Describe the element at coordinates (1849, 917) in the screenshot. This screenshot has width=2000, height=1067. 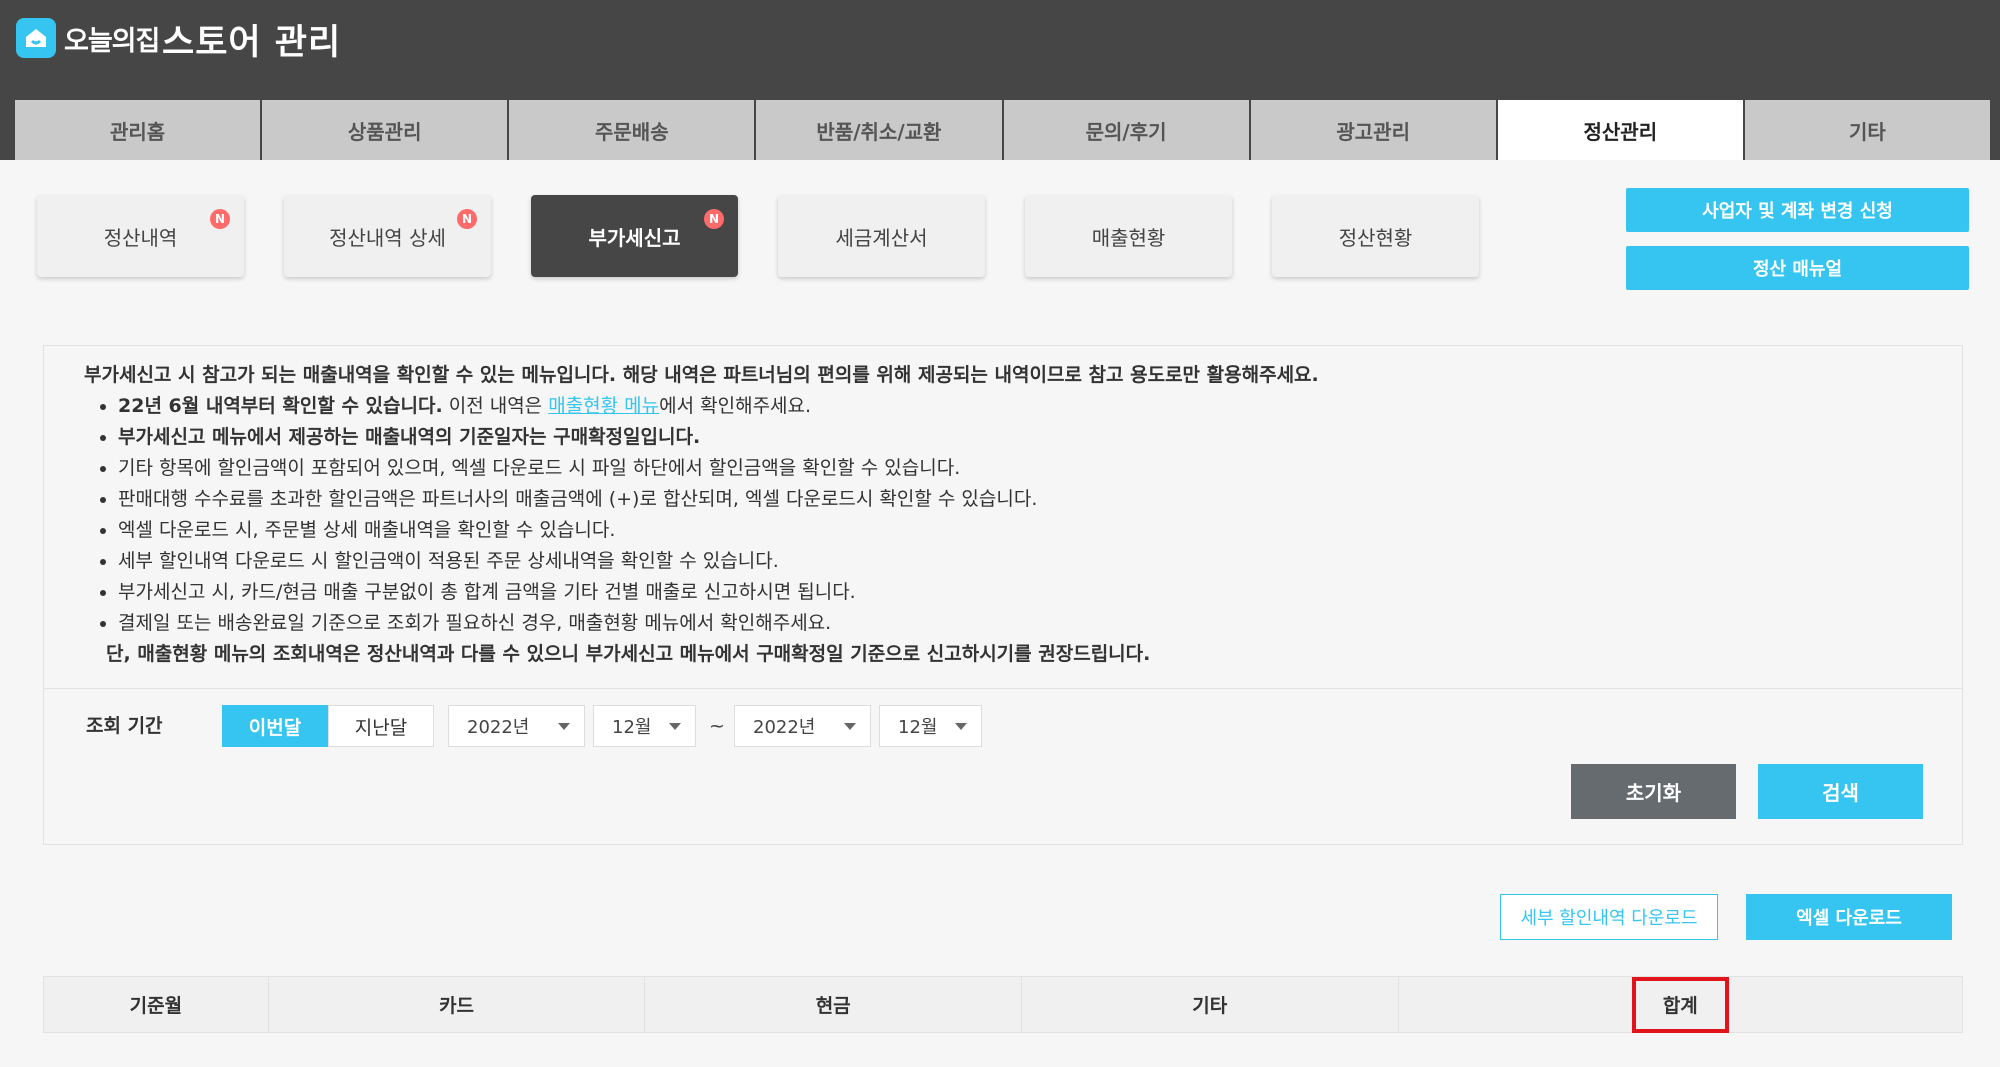
I see `excel-download-button: 엑셀 다운로드` at that location.